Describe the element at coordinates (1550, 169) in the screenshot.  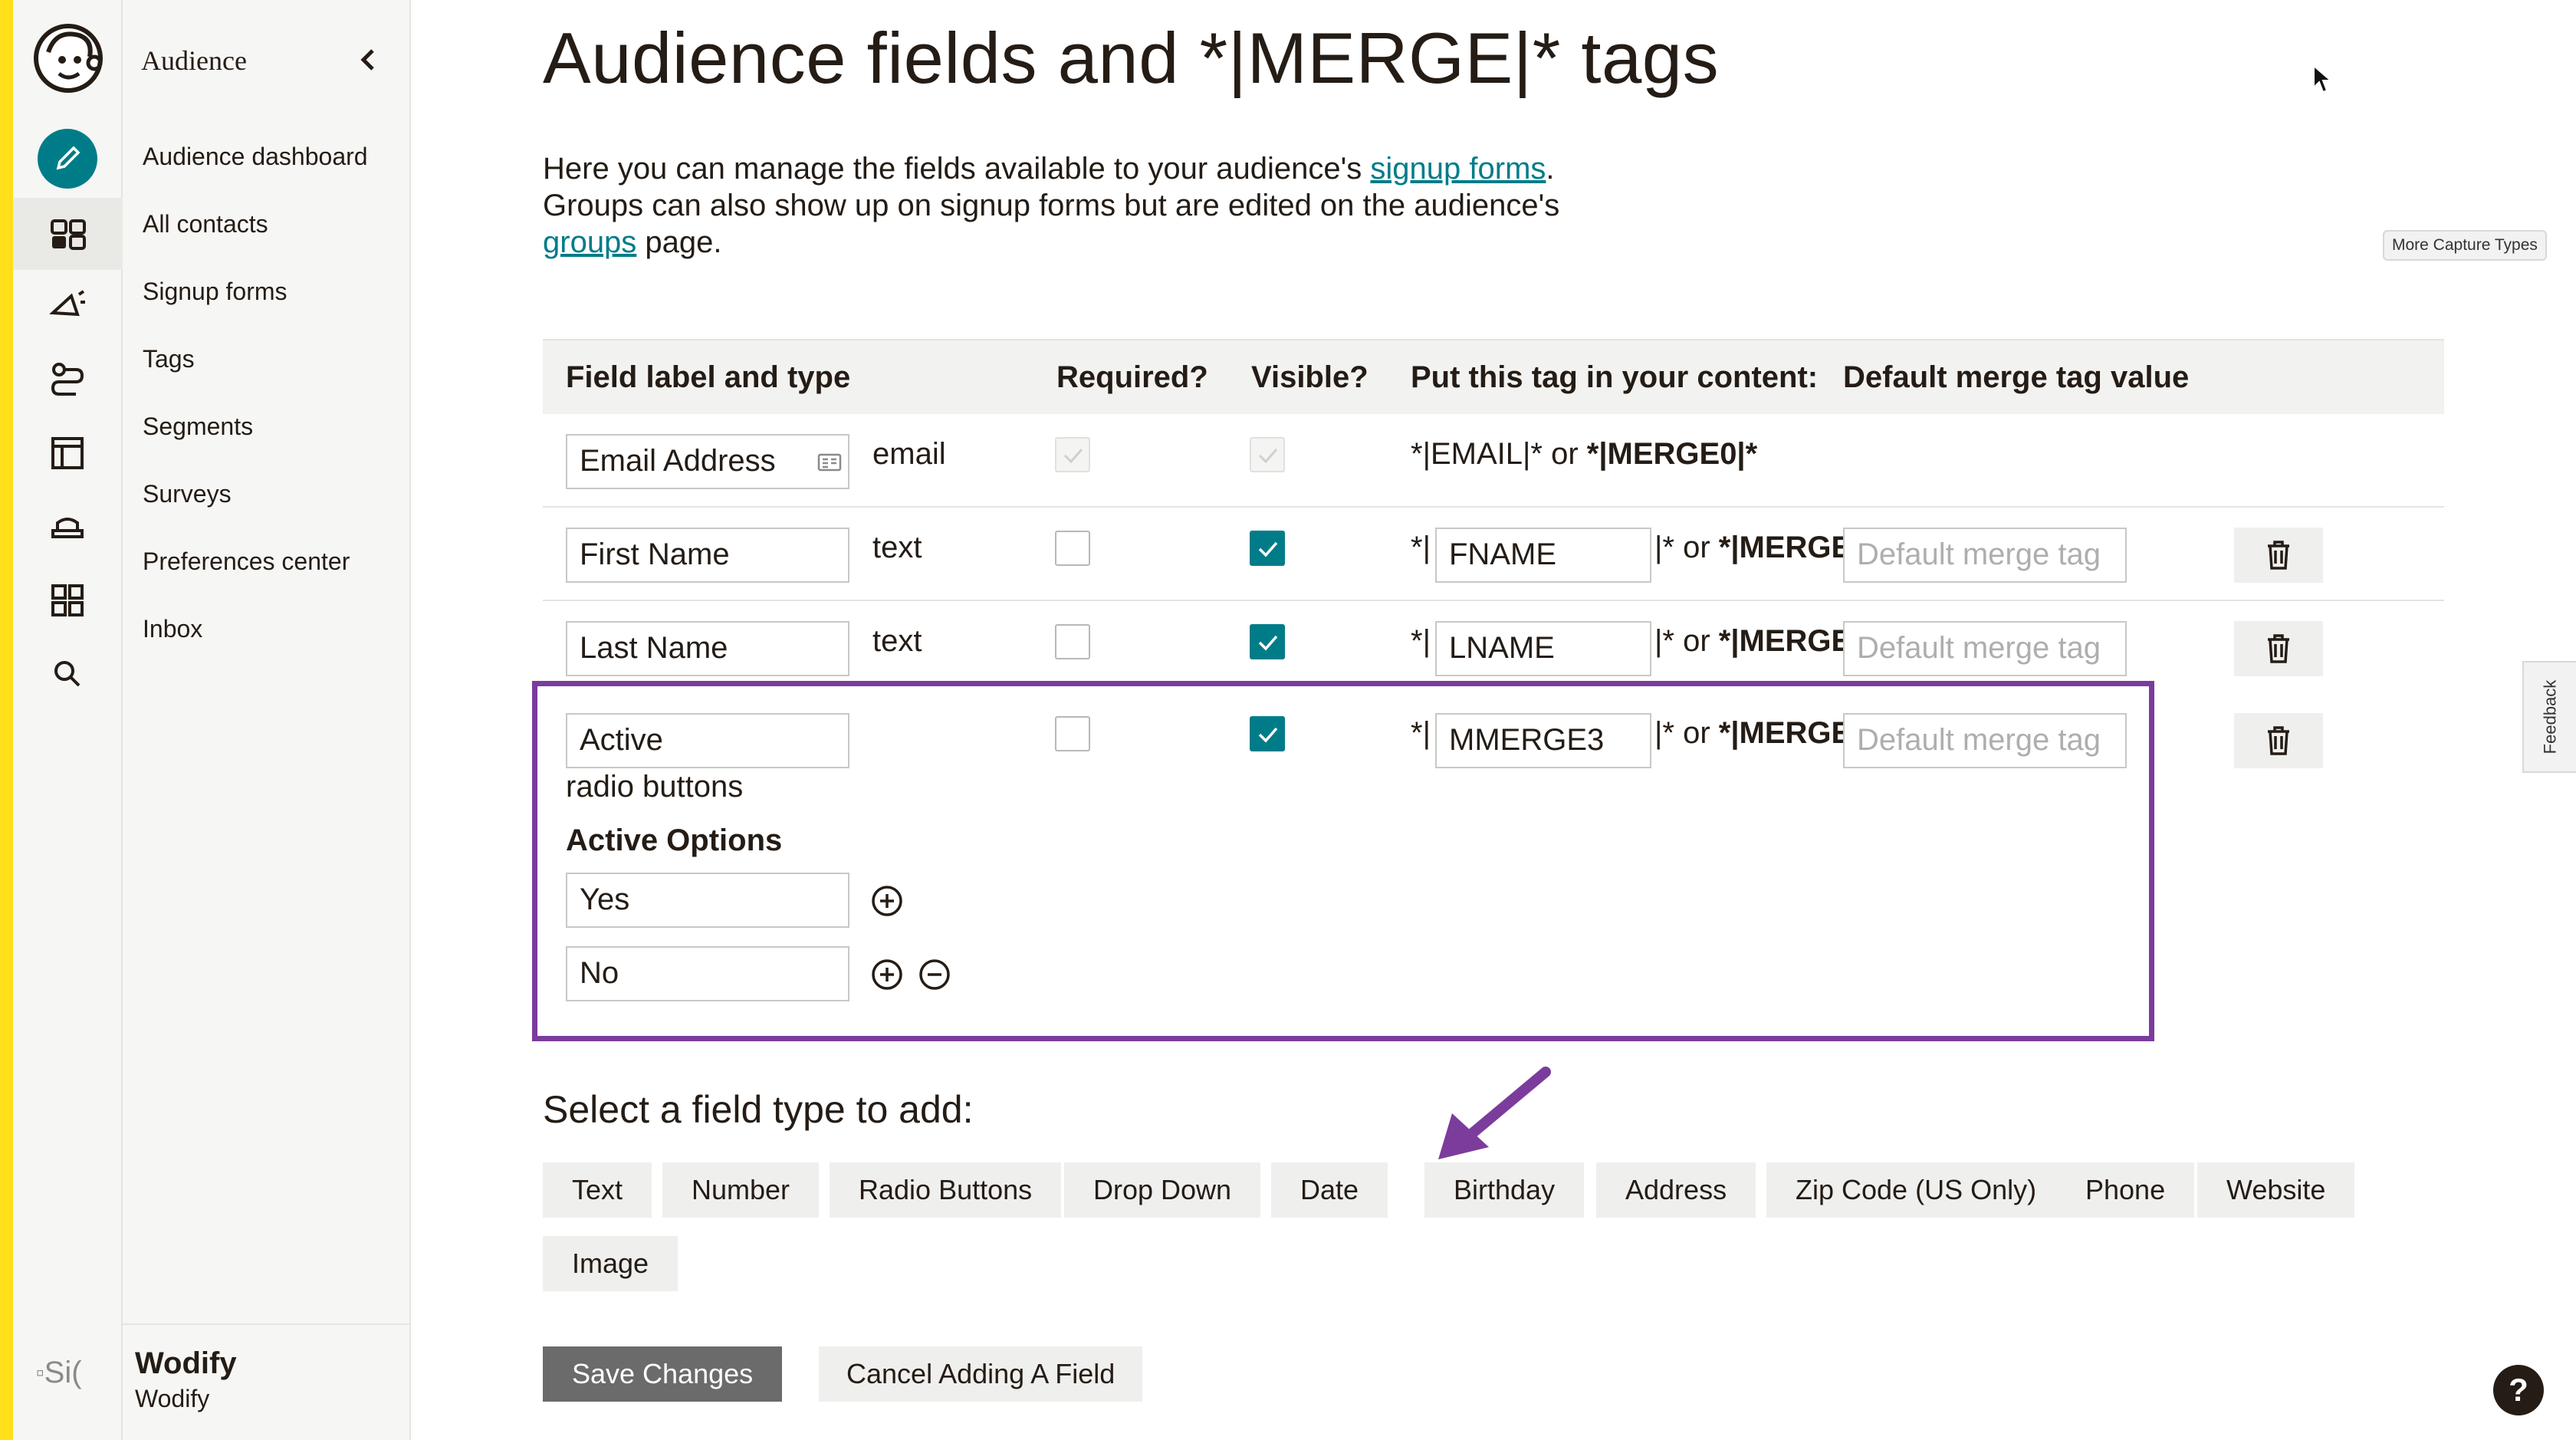
I see `intro-text-2: .` at that location.